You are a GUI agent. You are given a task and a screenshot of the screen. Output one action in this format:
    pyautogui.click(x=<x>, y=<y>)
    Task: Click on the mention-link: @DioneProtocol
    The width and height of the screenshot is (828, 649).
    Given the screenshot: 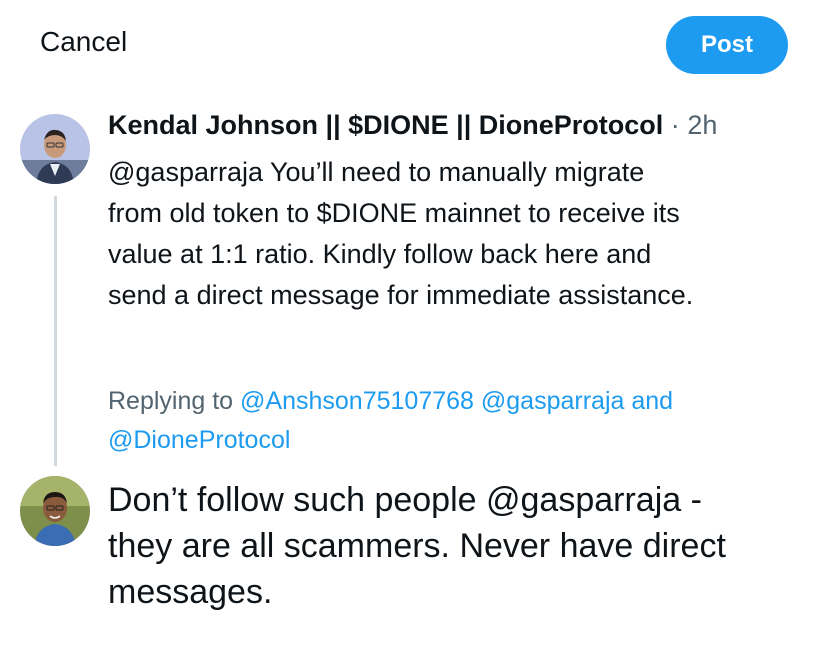 What is the action you would take?
    pyautogui.click(x=199, y=440)
    